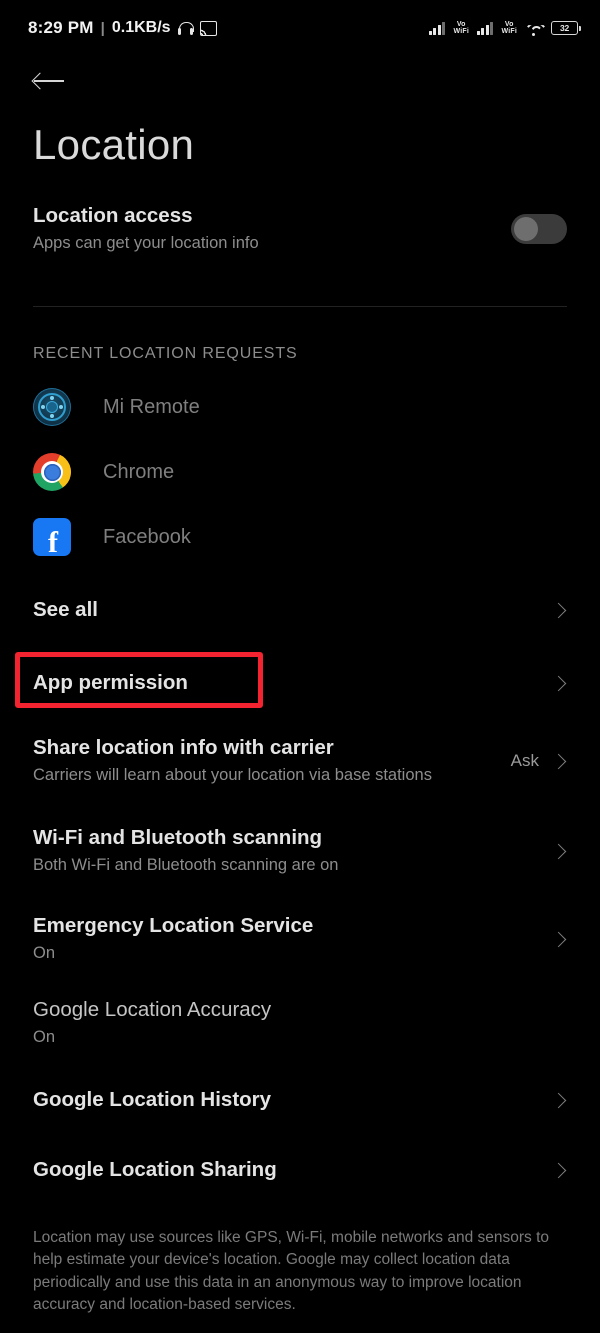 Image resolution: width=600 pixels, height=1333 pixels. What do you see at coordinates (139, 471) in the screenshot?
I see `app-name: Chrome` at bounding box center [139, 471].